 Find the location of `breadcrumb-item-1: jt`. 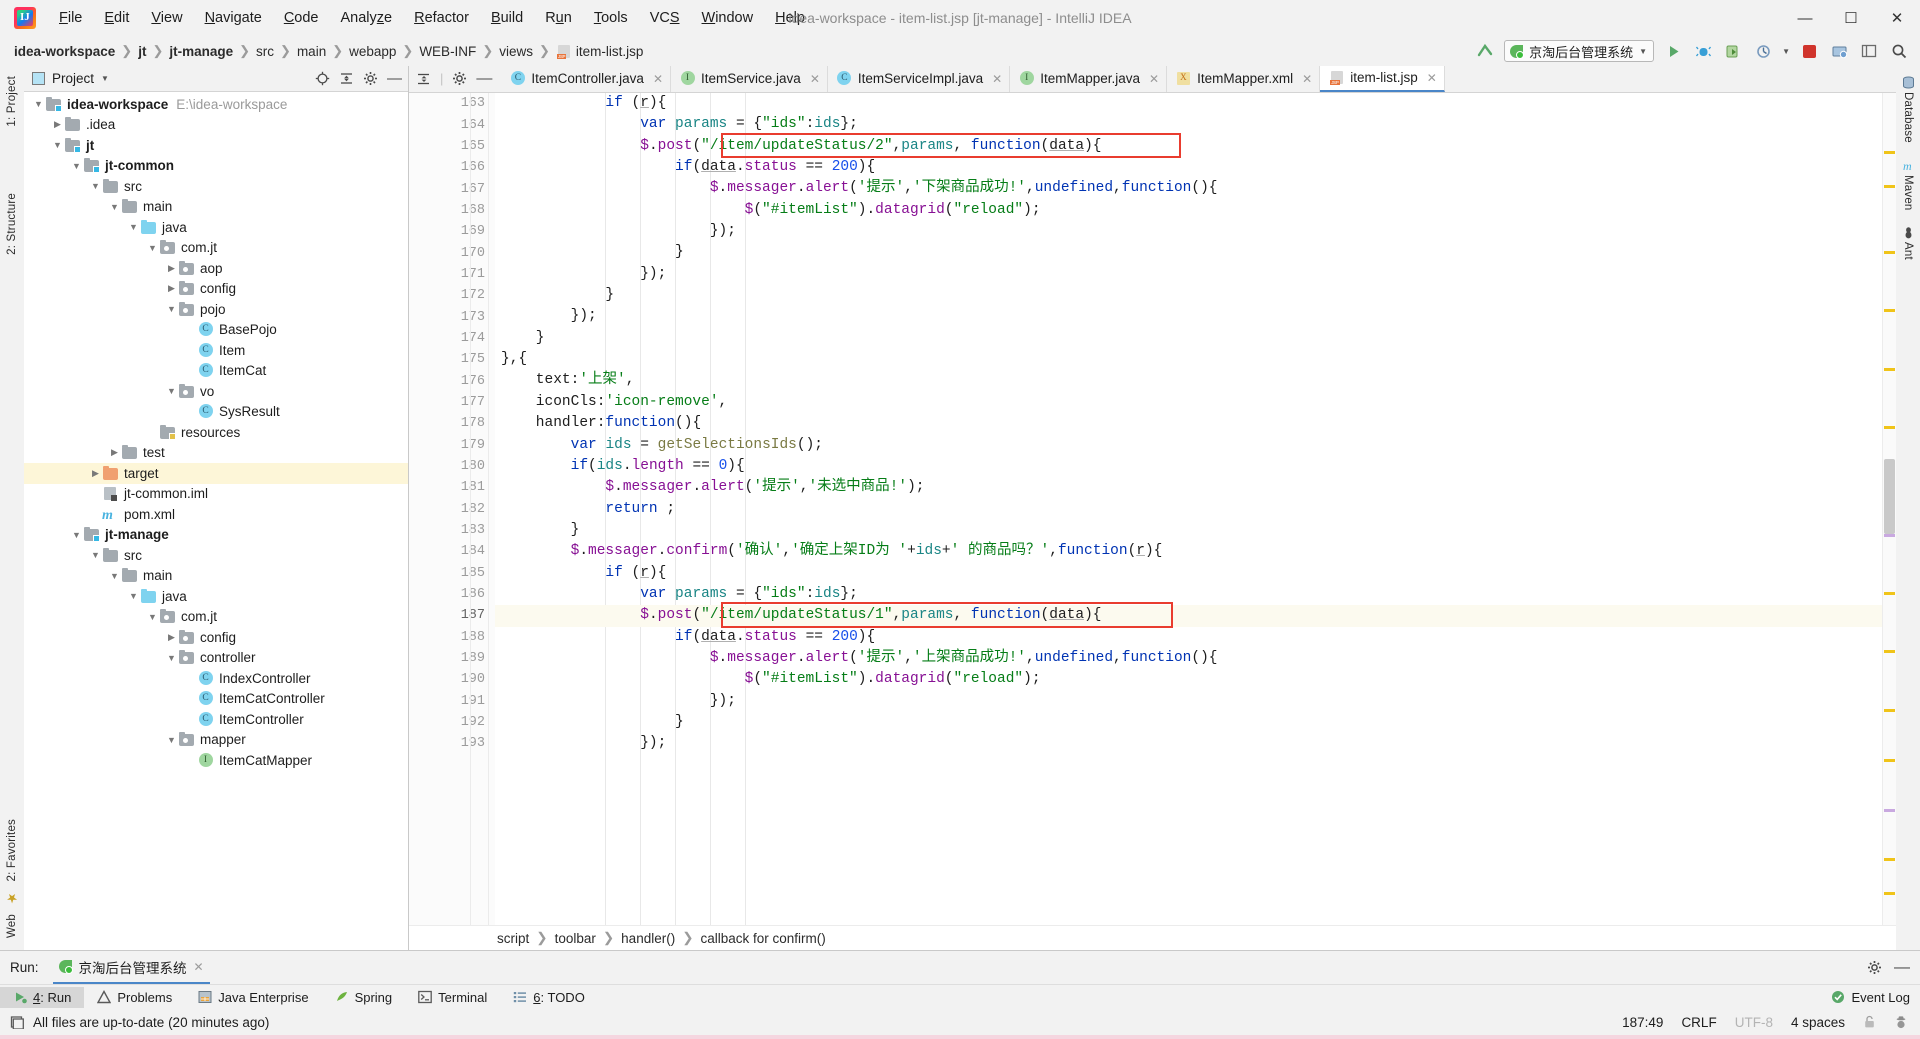

breadcrumb-item-1: jt is located at coordinates (142, 51).